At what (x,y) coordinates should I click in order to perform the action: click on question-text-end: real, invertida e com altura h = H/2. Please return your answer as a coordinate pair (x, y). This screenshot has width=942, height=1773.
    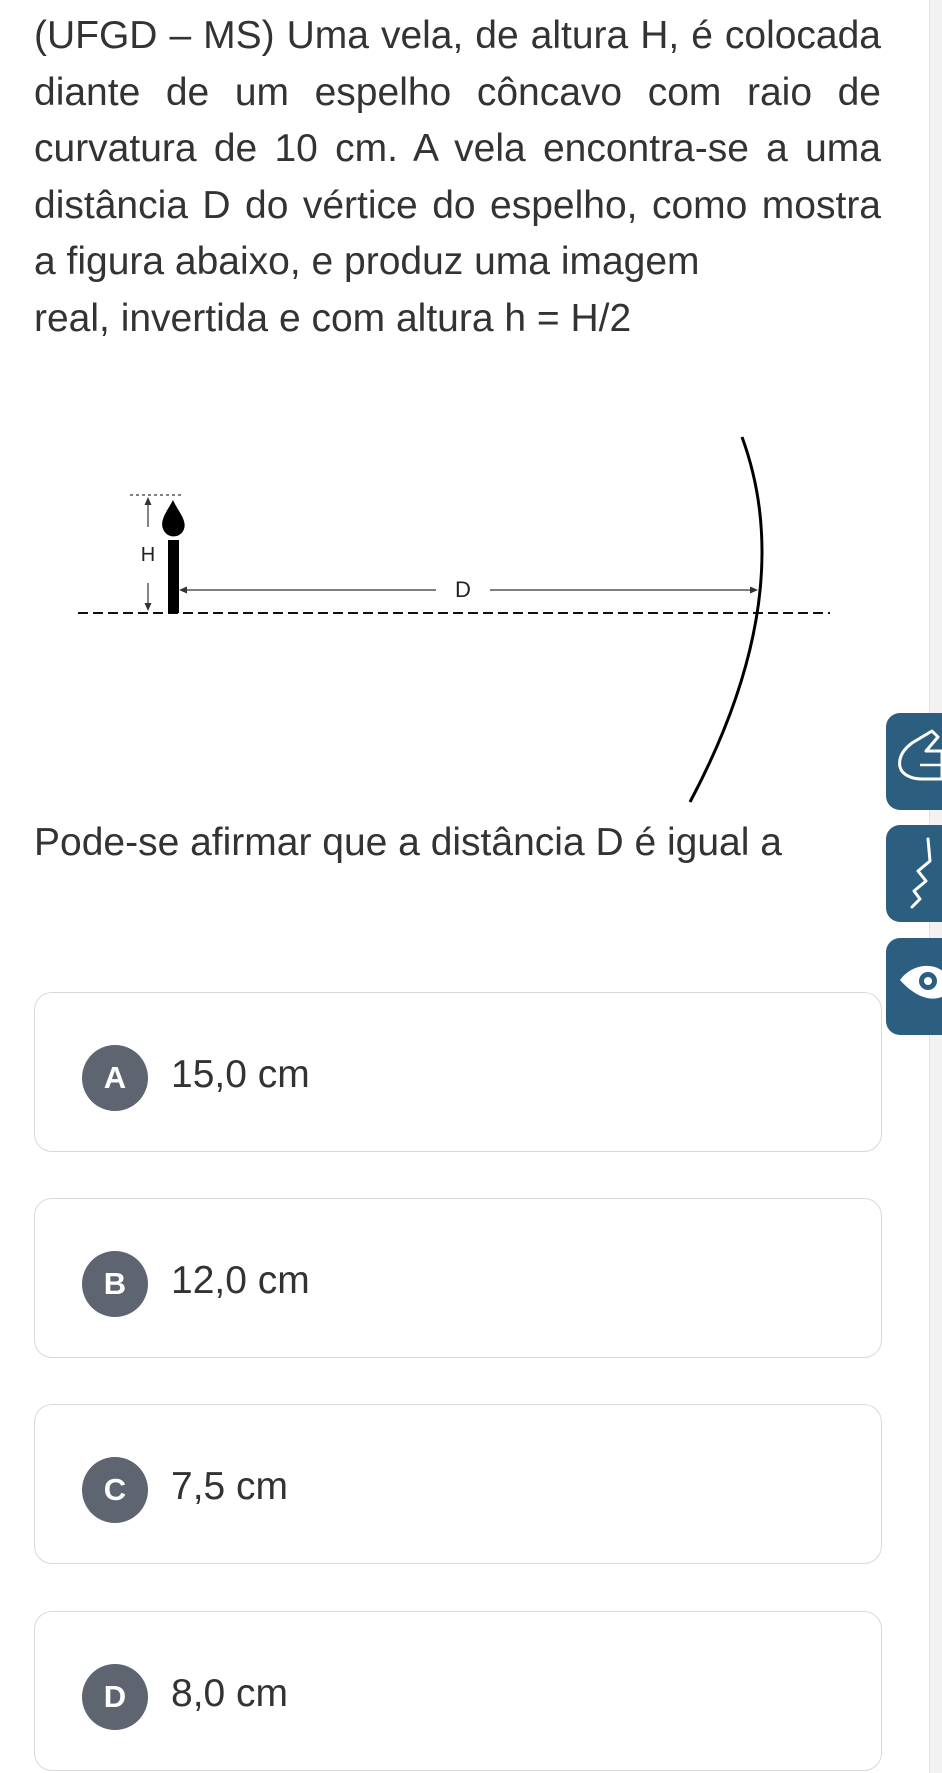
    Looking at the image, I should click on (333, 318).